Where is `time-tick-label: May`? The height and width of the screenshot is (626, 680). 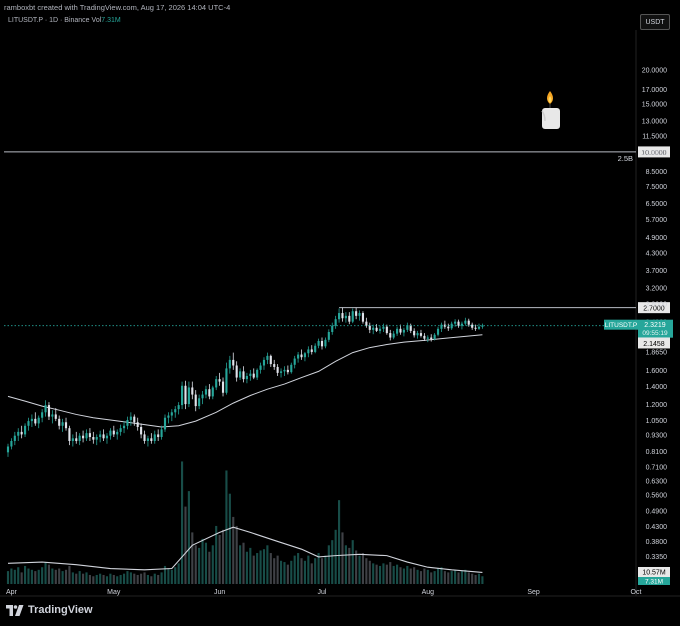 time-tick-label: May is located at coordinates (114, 592).